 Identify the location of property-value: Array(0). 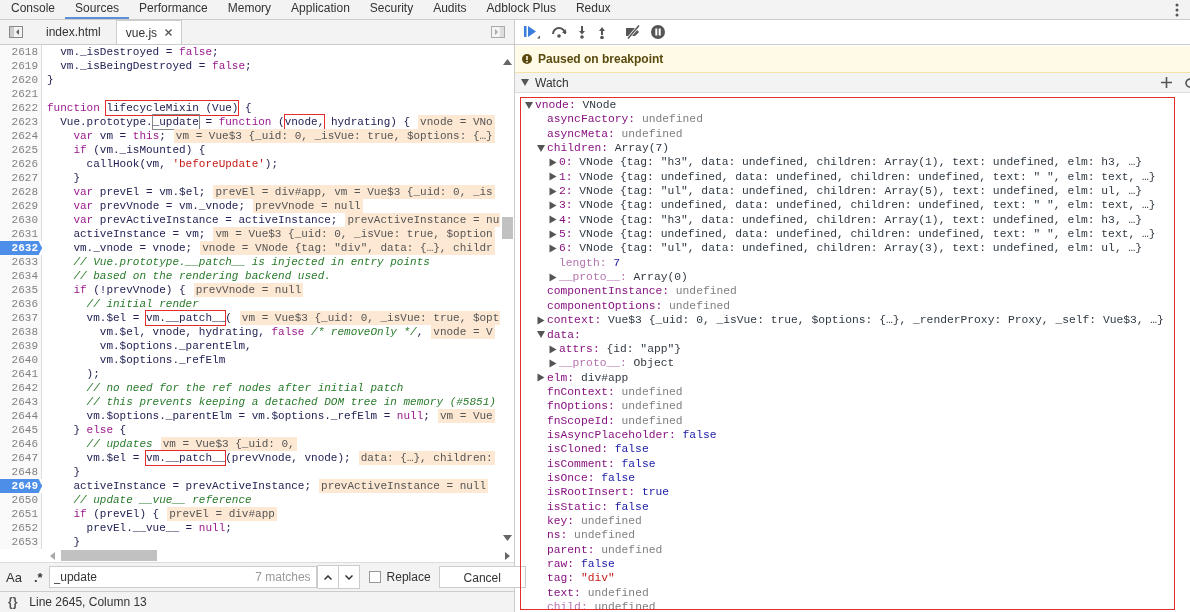
(660, 277).